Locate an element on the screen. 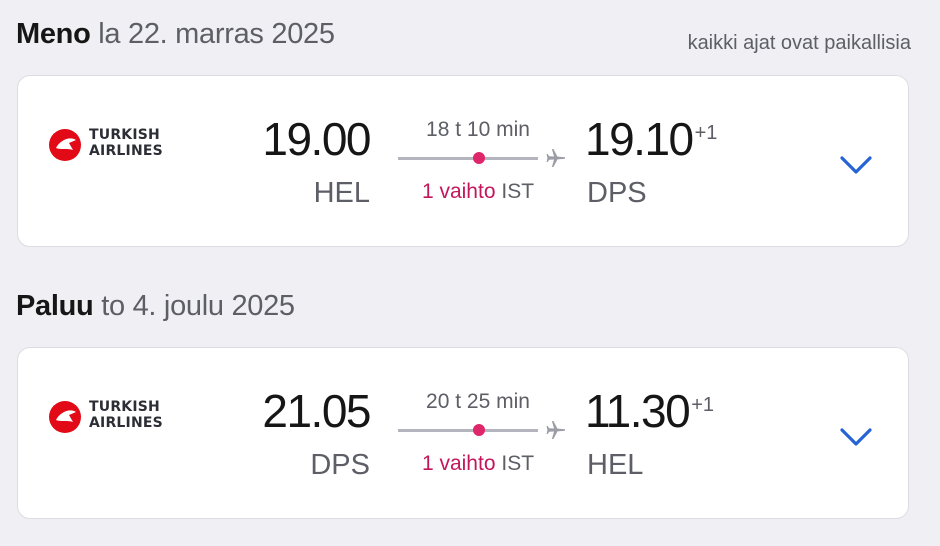 The image size is (940, 546). departure-time: 21.05 is located at coordinates (316, 411).